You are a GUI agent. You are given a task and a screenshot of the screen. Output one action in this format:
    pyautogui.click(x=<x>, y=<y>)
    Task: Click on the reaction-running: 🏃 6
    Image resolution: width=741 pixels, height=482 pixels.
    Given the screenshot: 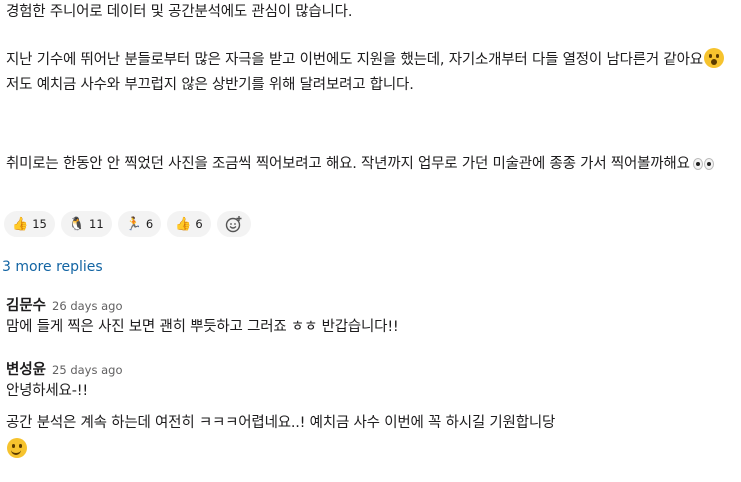 What is the action you would take?
    pyautogui.click(x=139, y=224)
    